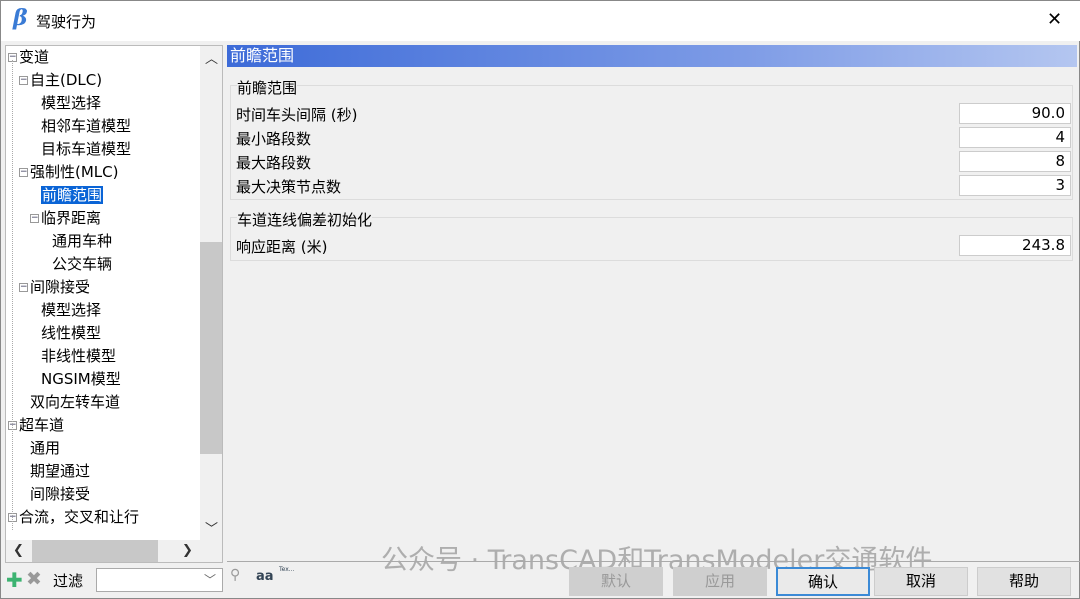  I want to click on tree-item: 期望通过, so click(60, 471).